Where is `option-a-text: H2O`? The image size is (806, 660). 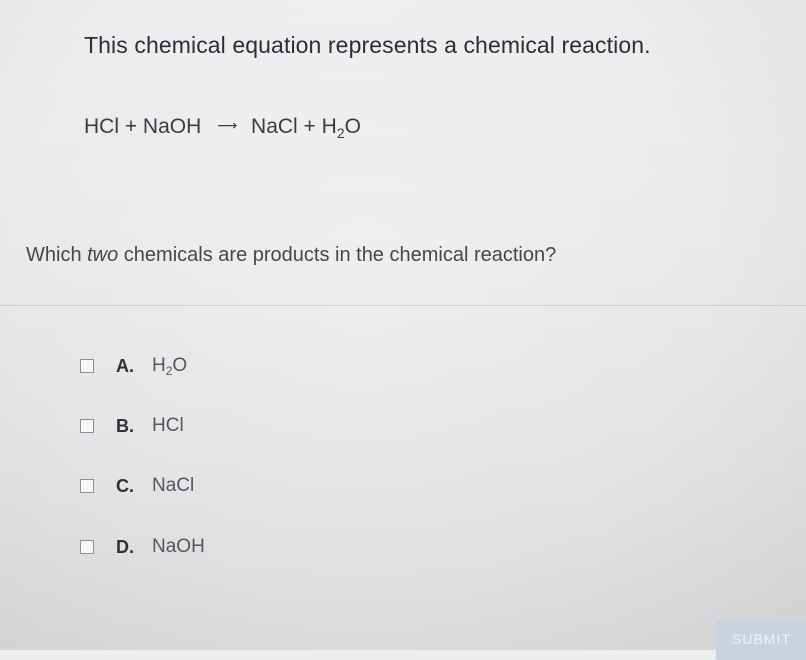
option-a-text: H2O is located at coordinates (169, 366).